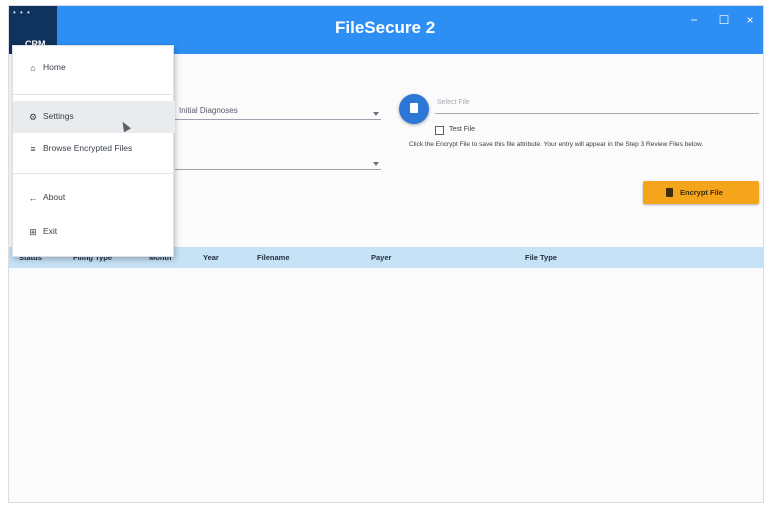 The height and width of the screenshot is (508, 764). Describe the element at coordinates (58, 116) in the screenshot. I see `menu-item-label: Settings` at that location.